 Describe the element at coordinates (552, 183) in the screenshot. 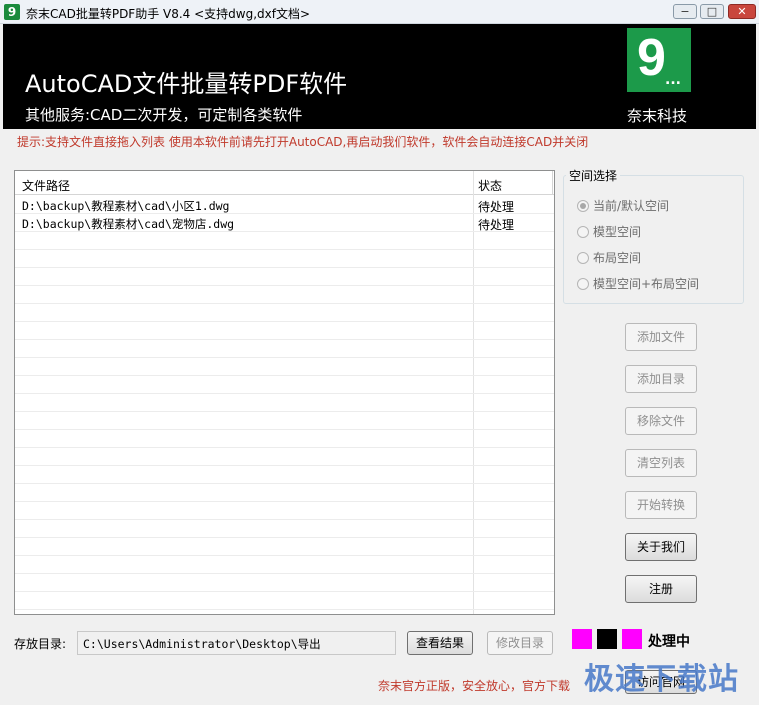

I see `header-divider` at that location.